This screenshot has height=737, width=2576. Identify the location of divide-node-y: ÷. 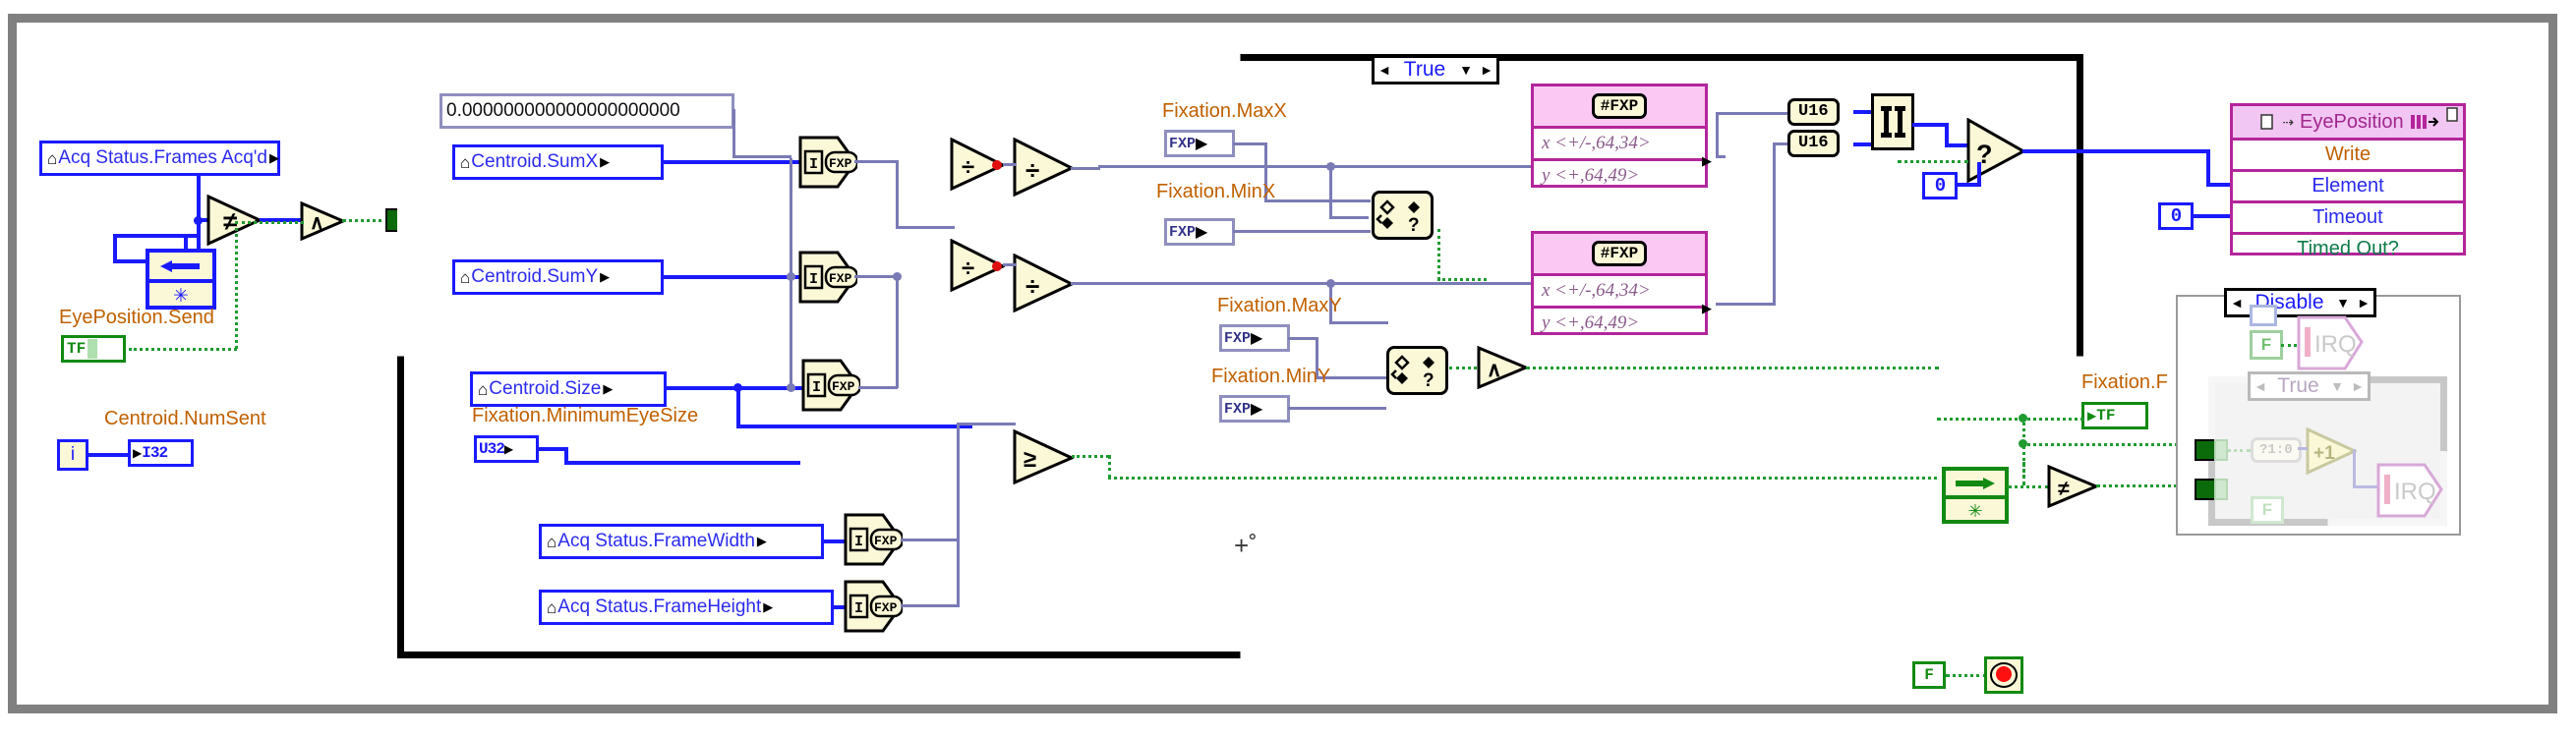
(977, 265).